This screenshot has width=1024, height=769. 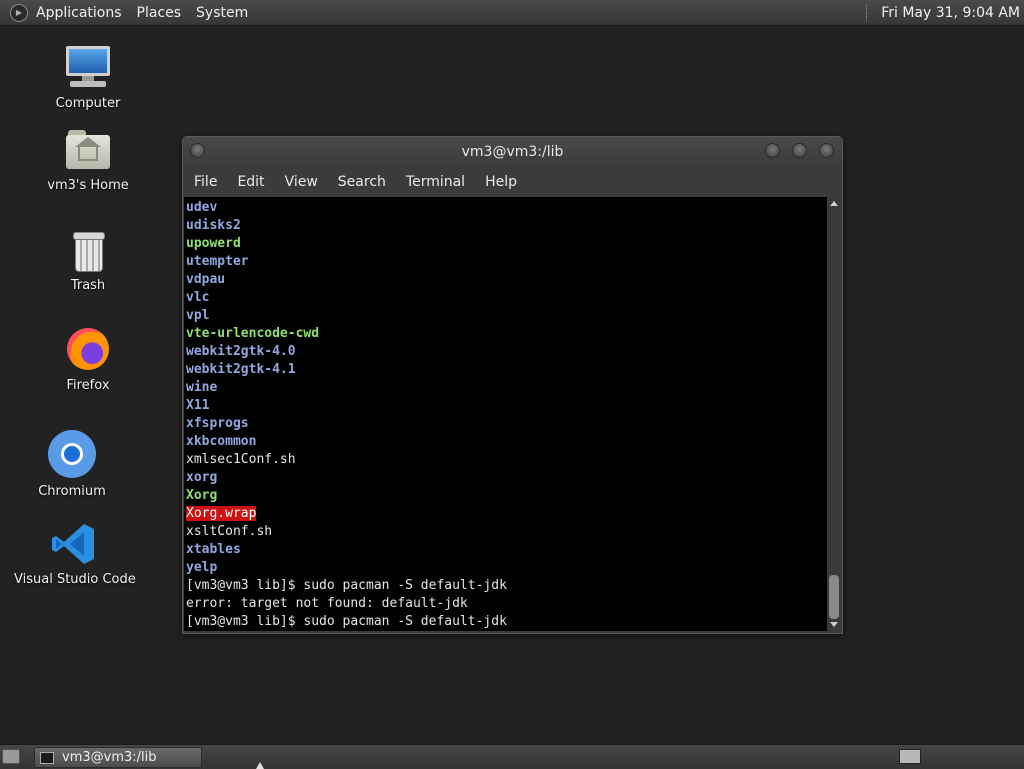 What do you see at coordinates (346, 496) in the screenshot?
I see `terminal-line: Xorg` at bounding box center [346, 496].